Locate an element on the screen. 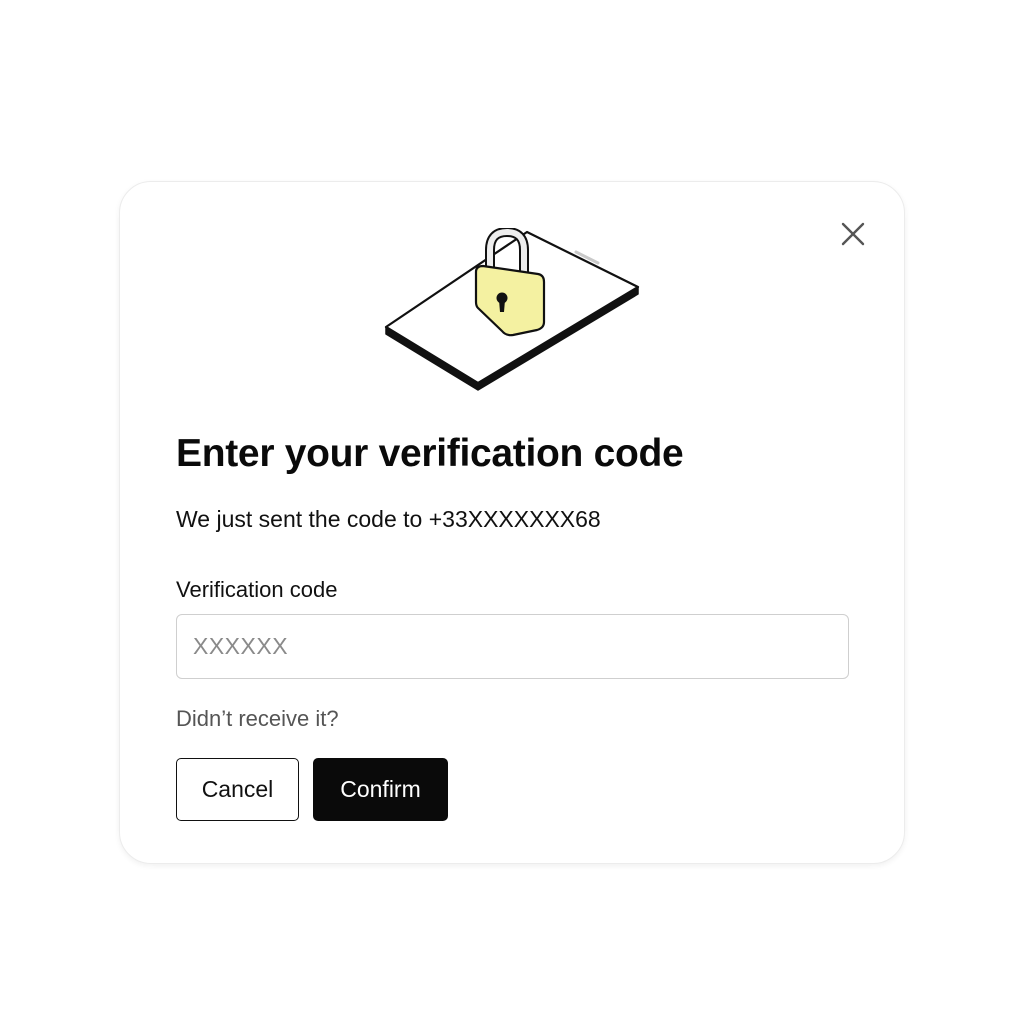 Image resolution: width=1024 pixels, height=1024 pixels. close-button is located at coordinates (853, 234).